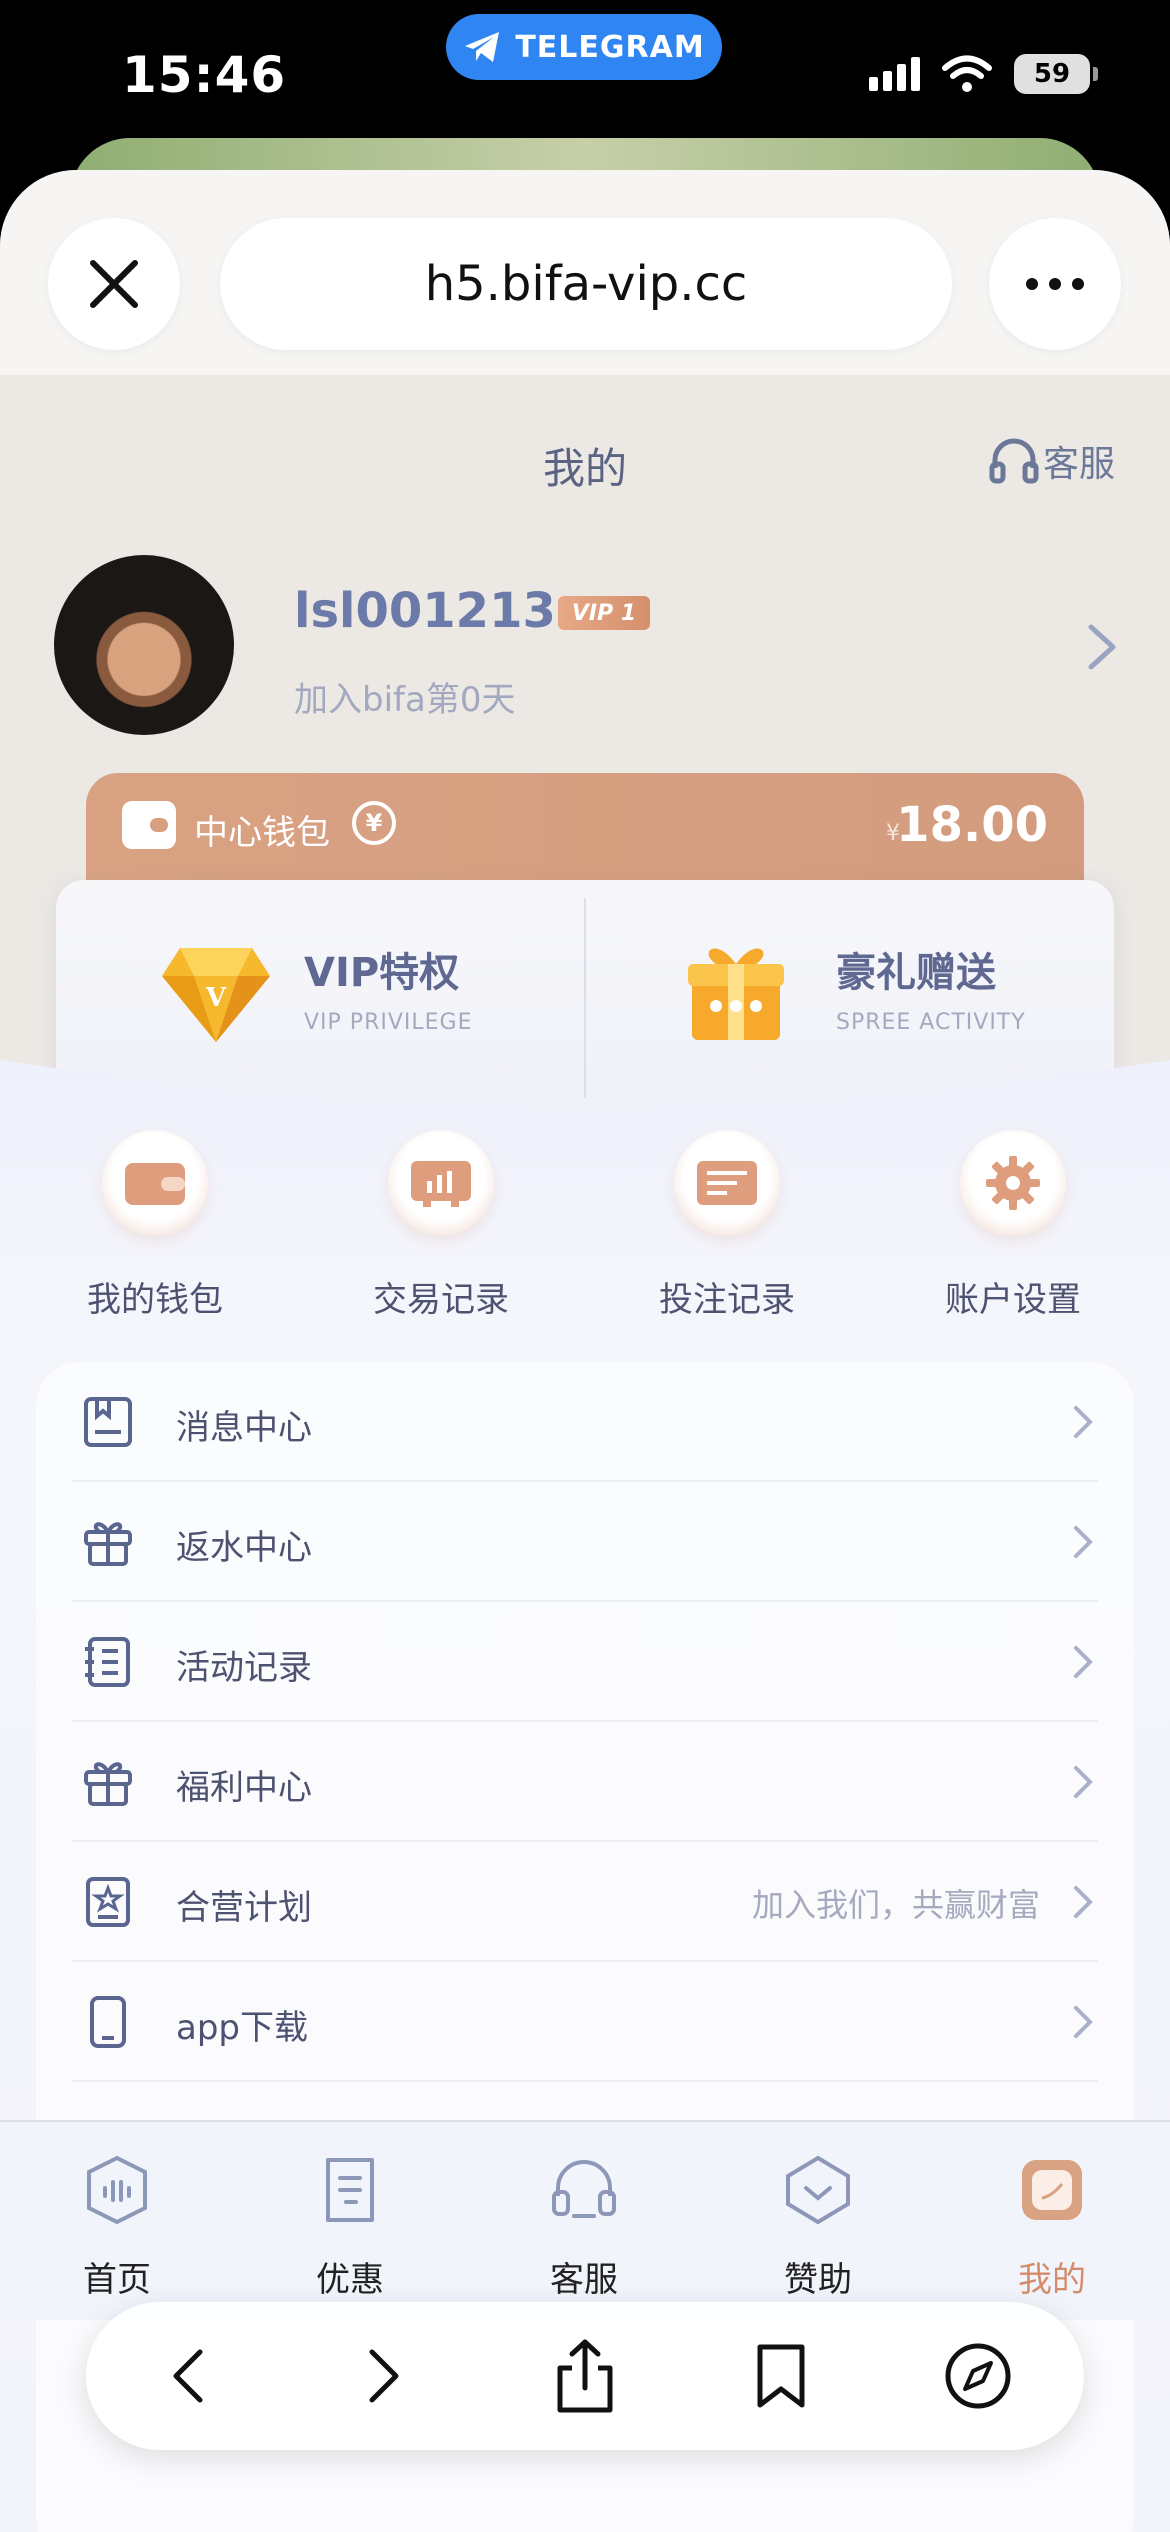 This screenshot has height=2532, width=1170. What do you see at coordinates (441, 1300) in the screenshot?
I see `shortcut-label: 交易记录` at bounding box center [441, 1300].